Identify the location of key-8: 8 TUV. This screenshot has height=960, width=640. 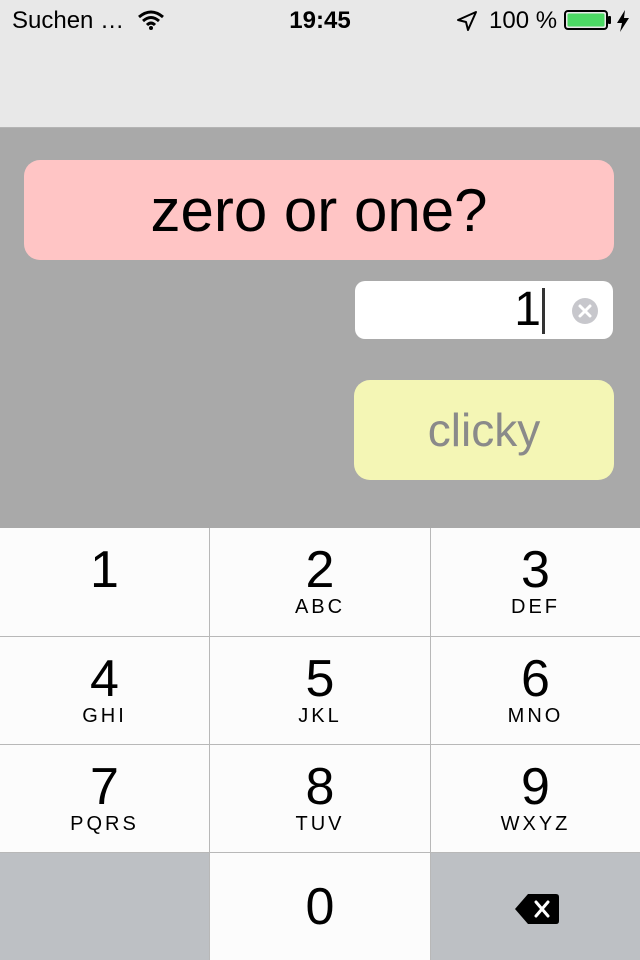
(320, 799).